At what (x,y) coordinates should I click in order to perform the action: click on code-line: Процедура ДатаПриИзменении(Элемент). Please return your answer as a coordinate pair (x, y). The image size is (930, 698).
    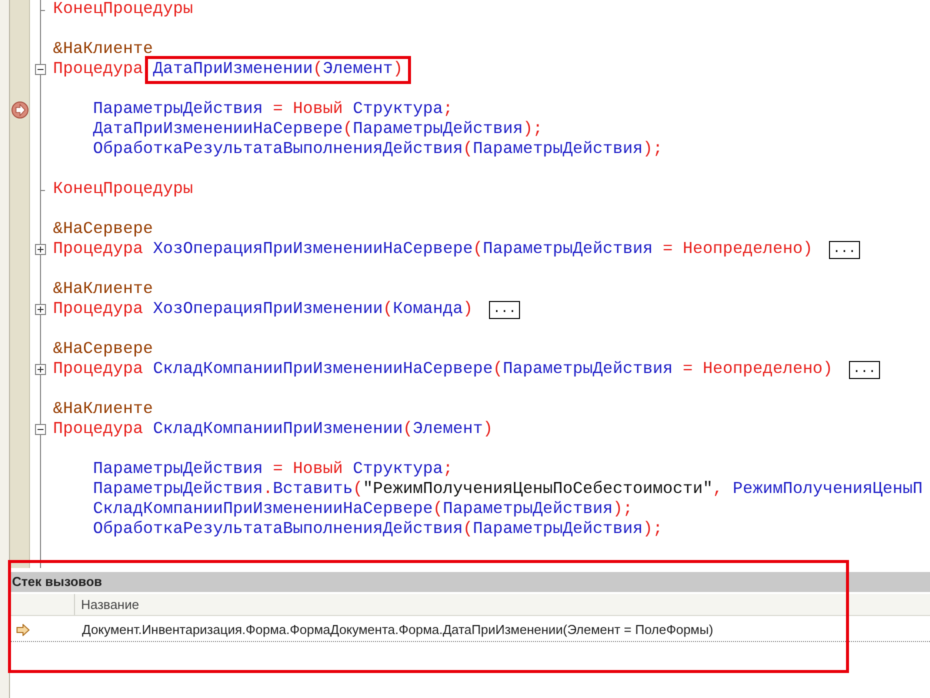
    Looking at the image, I should click on (228, 70).